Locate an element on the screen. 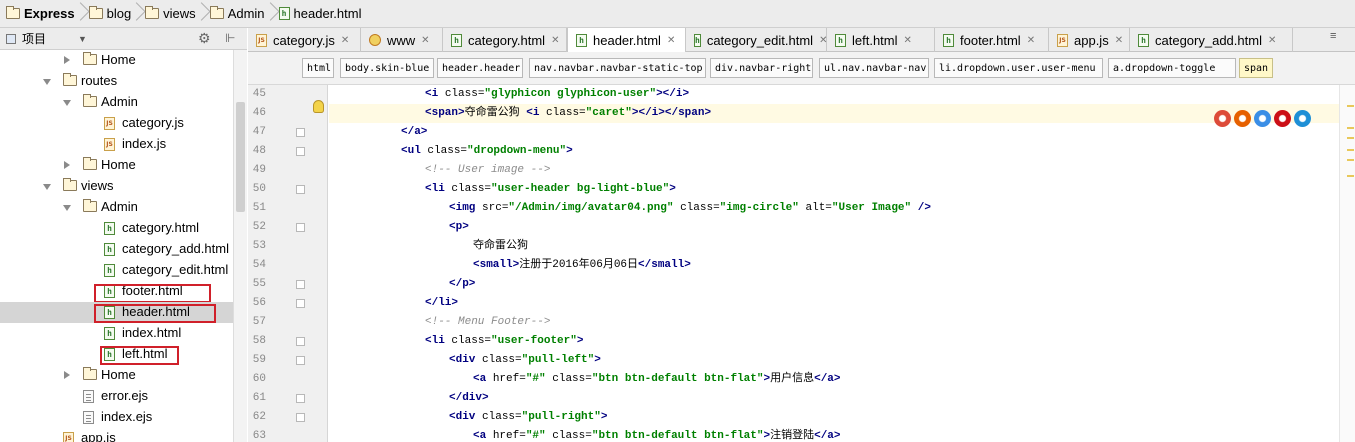  tree-file: index.ejs is located at coordinates (116, 417).